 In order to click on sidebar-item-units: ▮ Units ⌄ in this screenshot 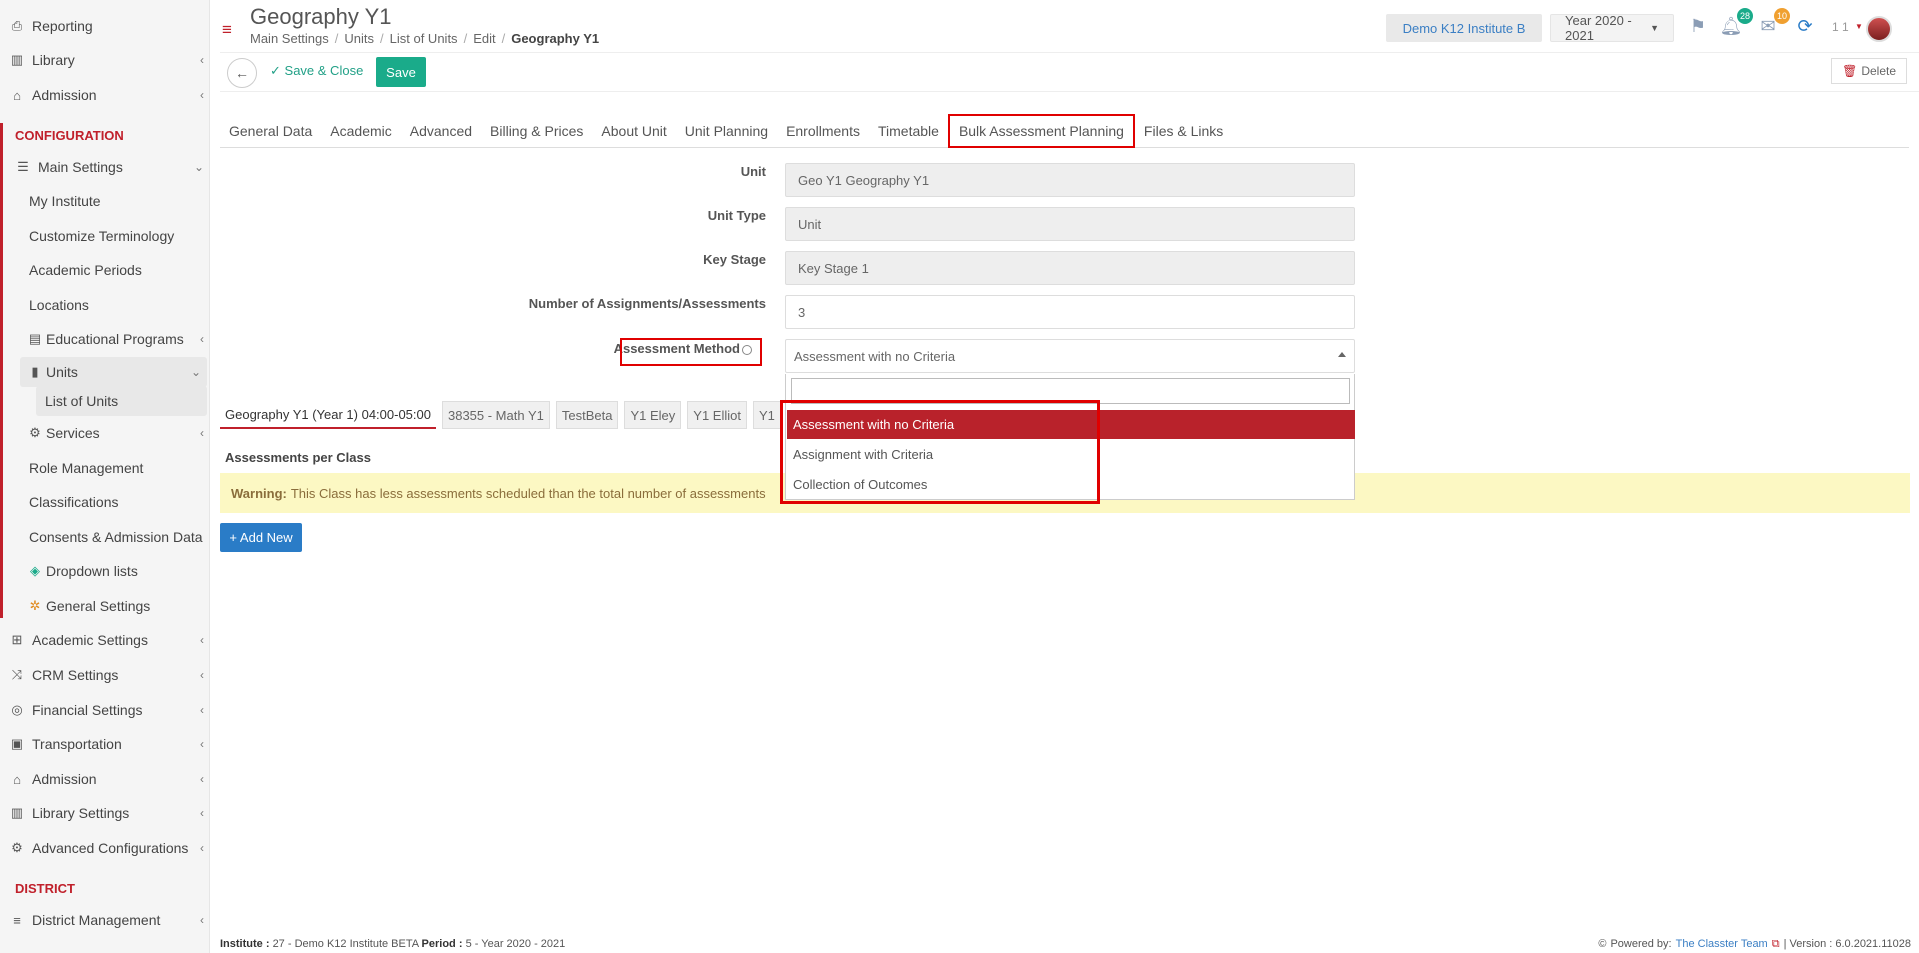, I will do `click(113, 372)`.